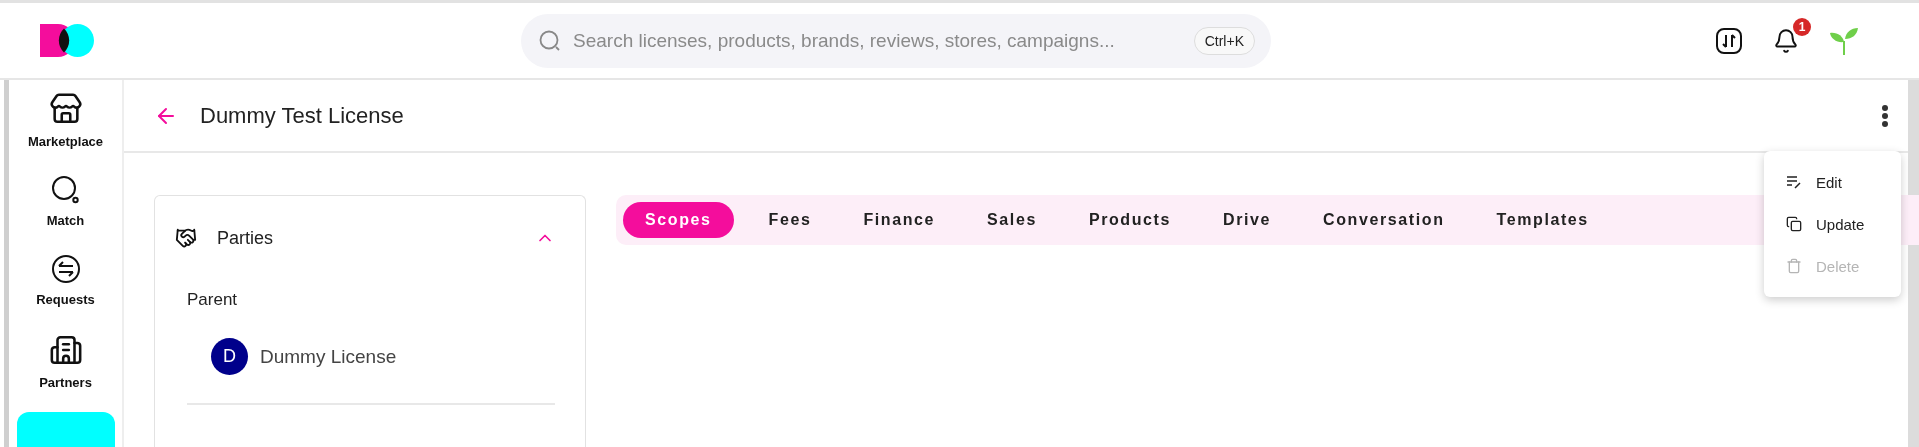  I want to click on party-name: Dummy License, so click(328, 356).